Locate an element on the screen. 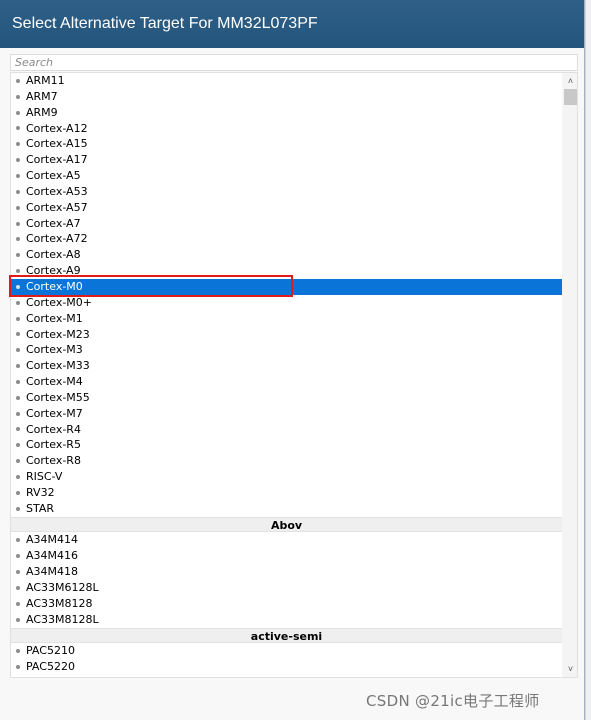  list-item-label: Cortex-A7 is located at coordinates (53, 223).